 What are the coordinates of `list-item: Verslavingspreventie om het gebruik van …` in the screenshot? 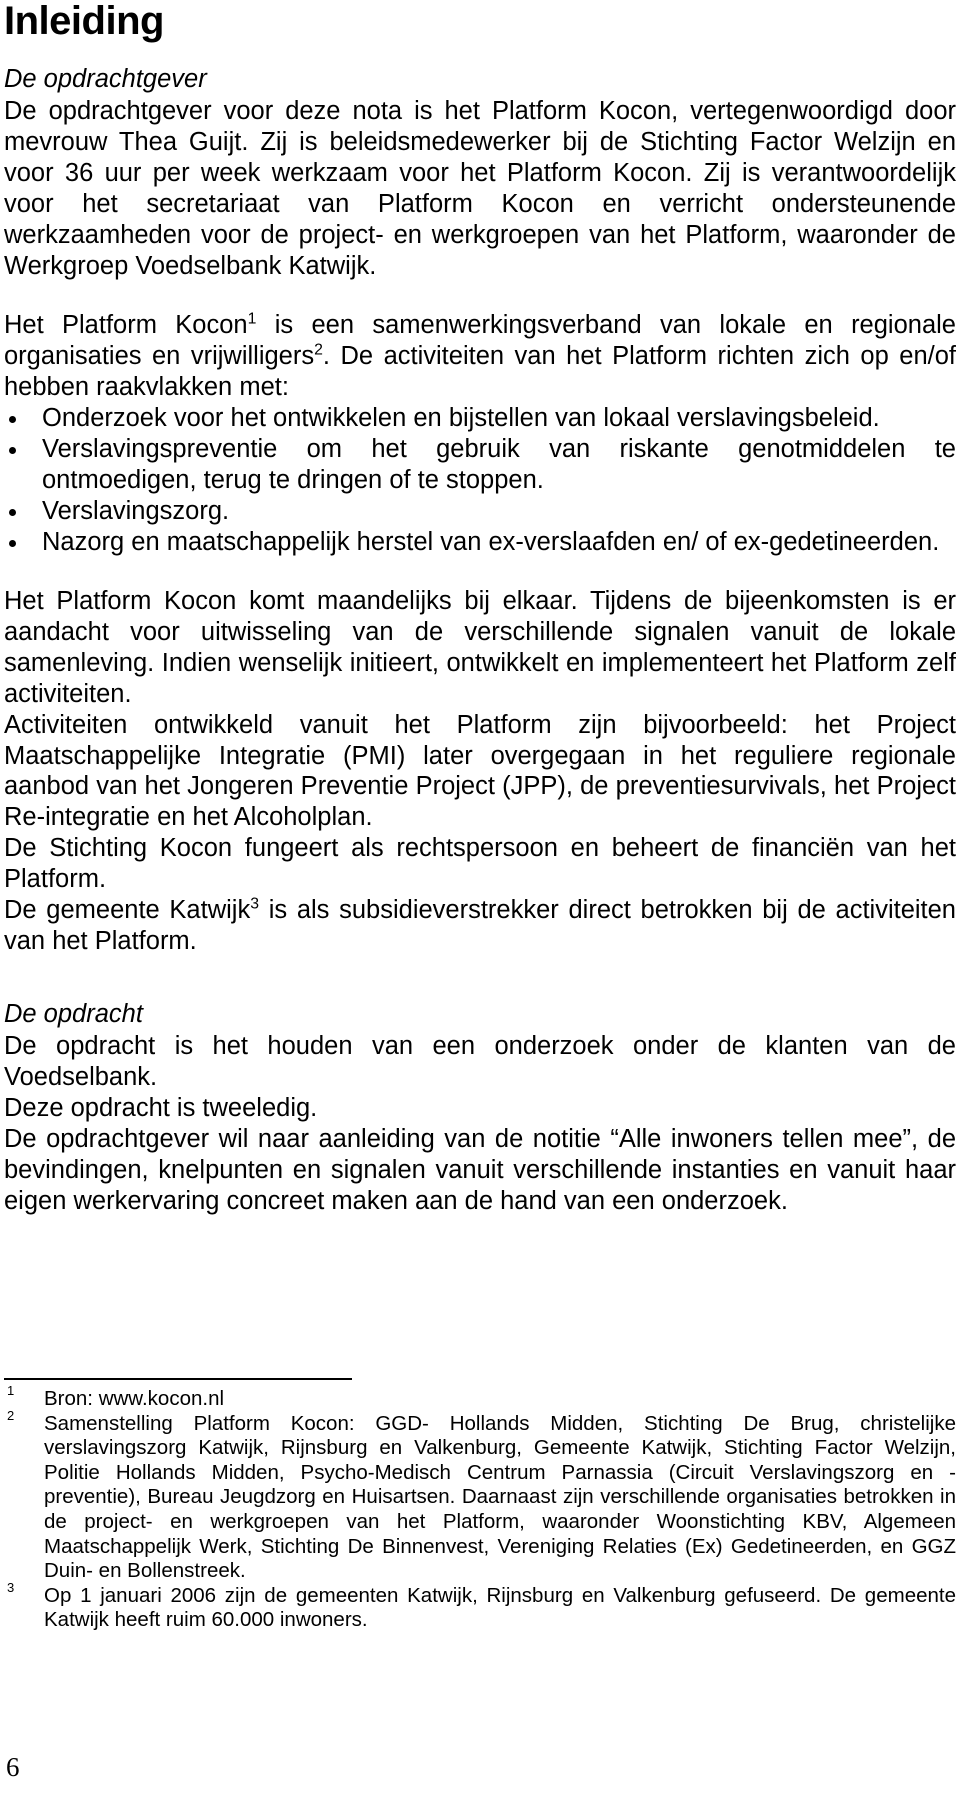 It's located at (480, 465).